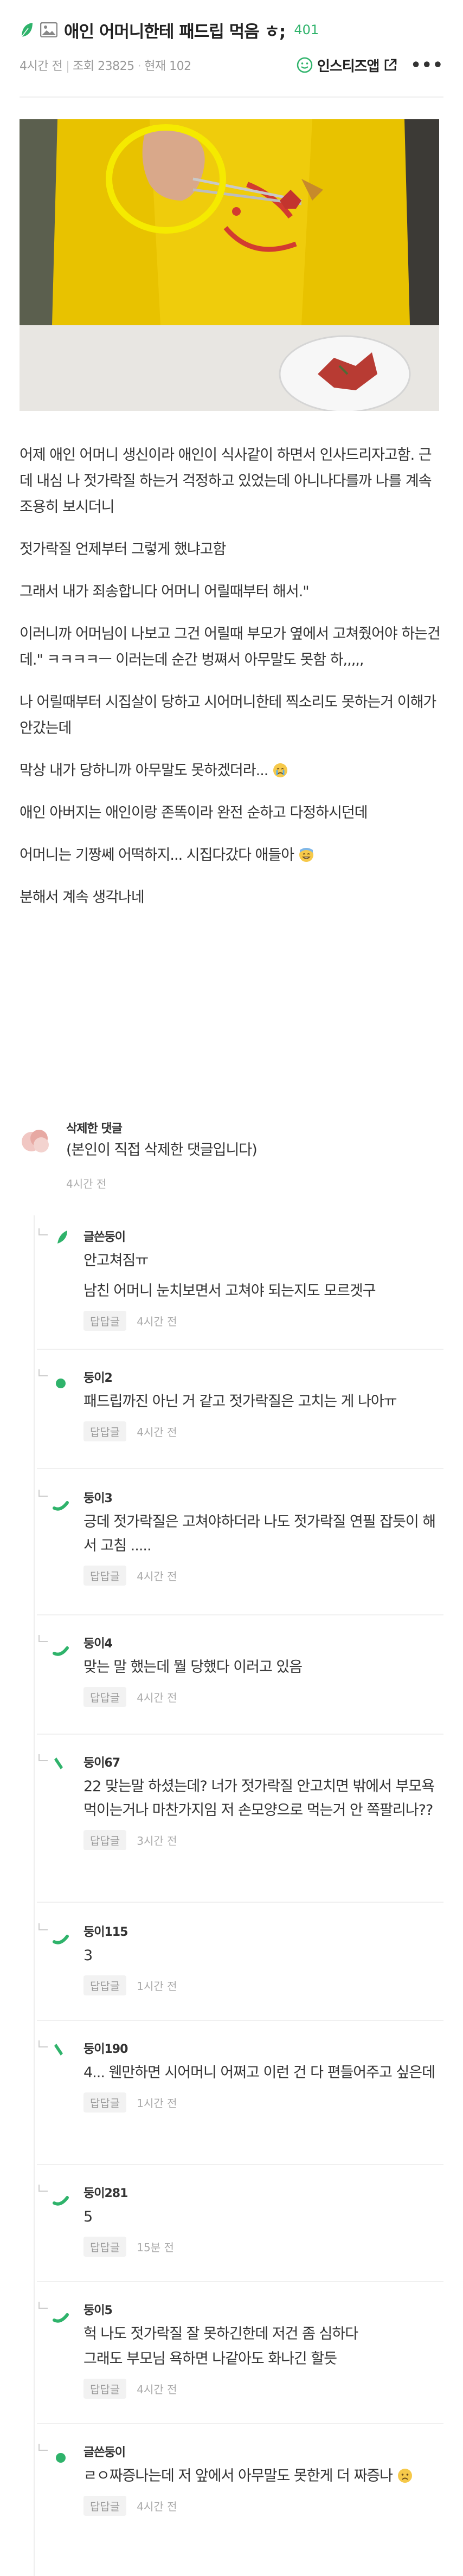  Describe the element at coordinates (34, 1895) in the screenshot. I see `reply-thread-line` at that location.